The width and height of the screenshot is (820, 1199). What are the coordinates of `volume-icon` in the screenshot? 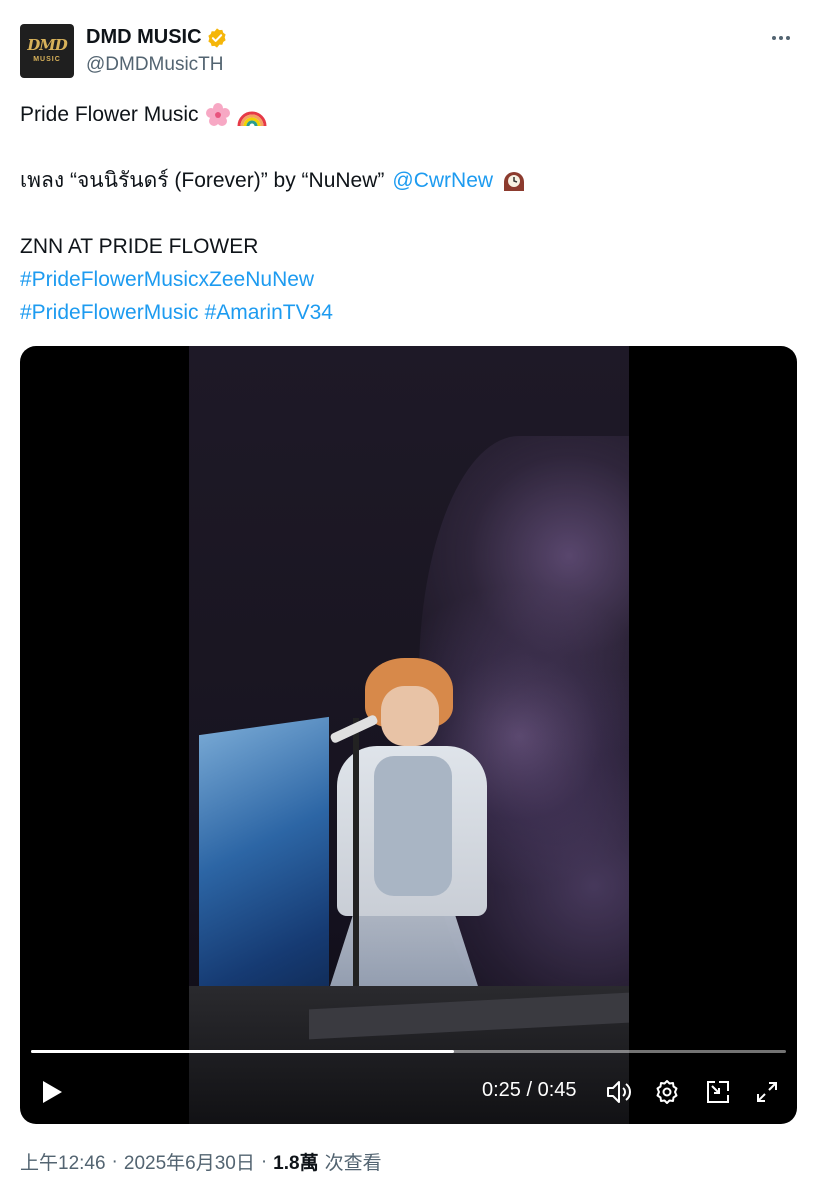 It's located at (619, 1092).